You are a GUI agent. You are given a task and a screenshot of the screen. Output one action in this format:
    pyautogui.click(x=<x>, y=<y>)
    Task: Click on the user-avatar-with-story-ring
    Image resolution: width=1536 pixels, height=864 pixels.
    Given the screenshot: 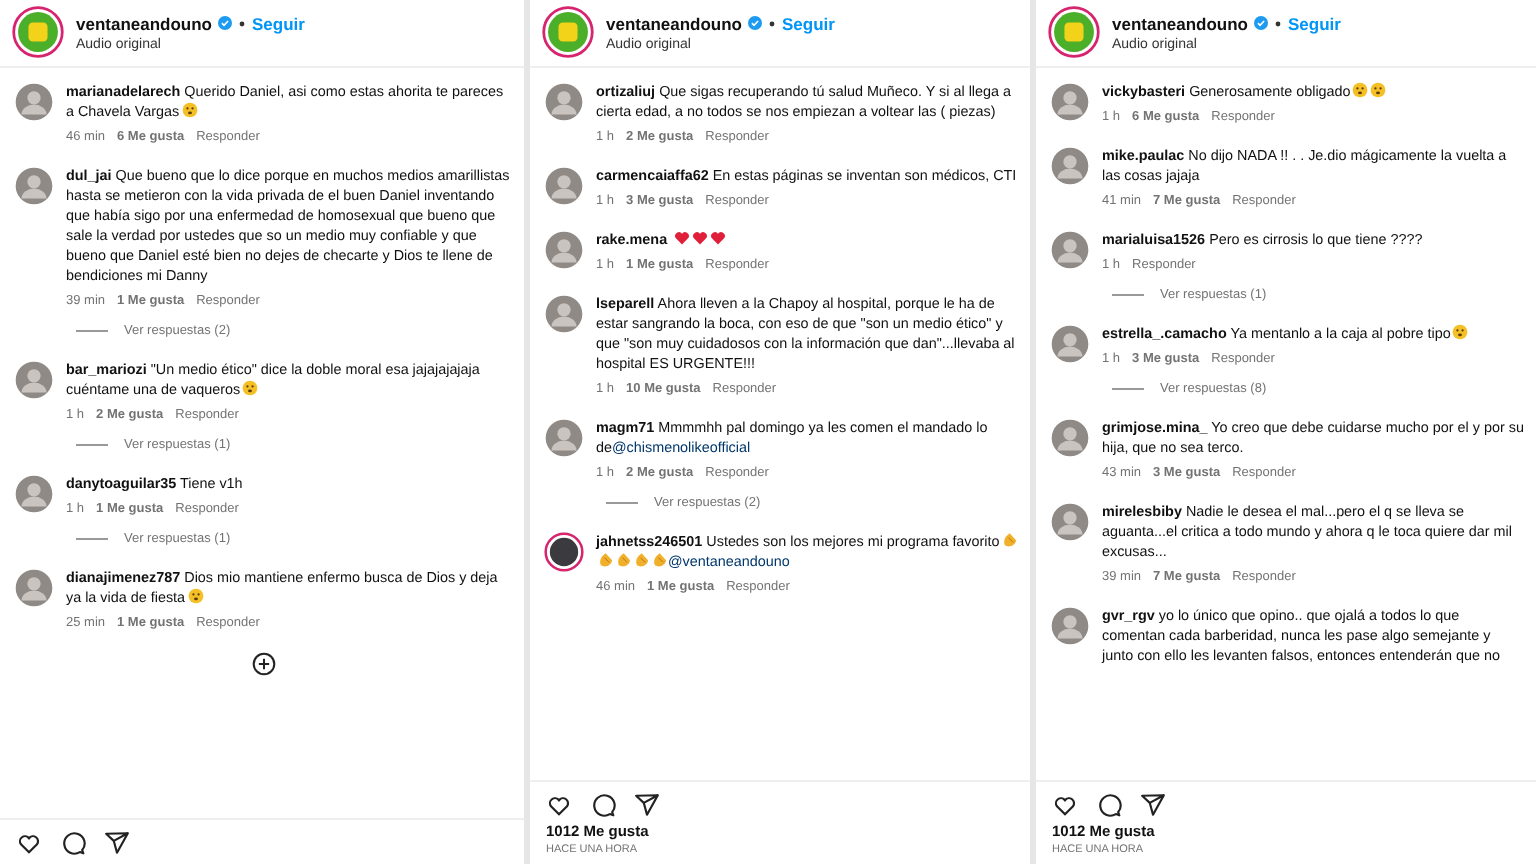 What is the action you would take?
    pyautogui.click(x=564, y=552)
    